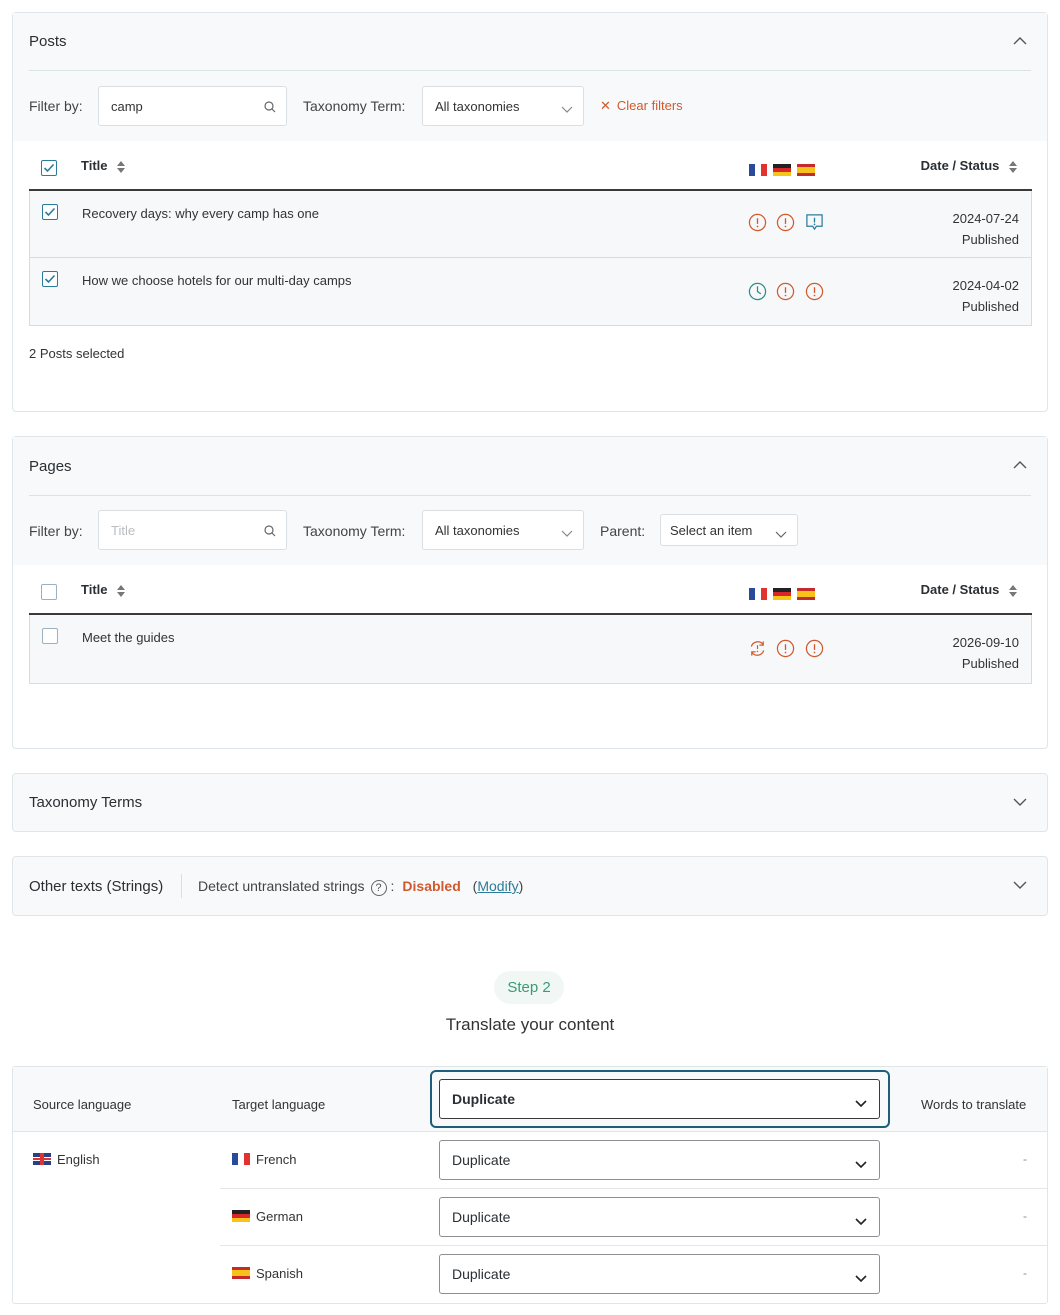 Image resolution: width=1060 pixels, height=1315 pixels. I want to click on step-badge: Step 2, so click(529, 987).